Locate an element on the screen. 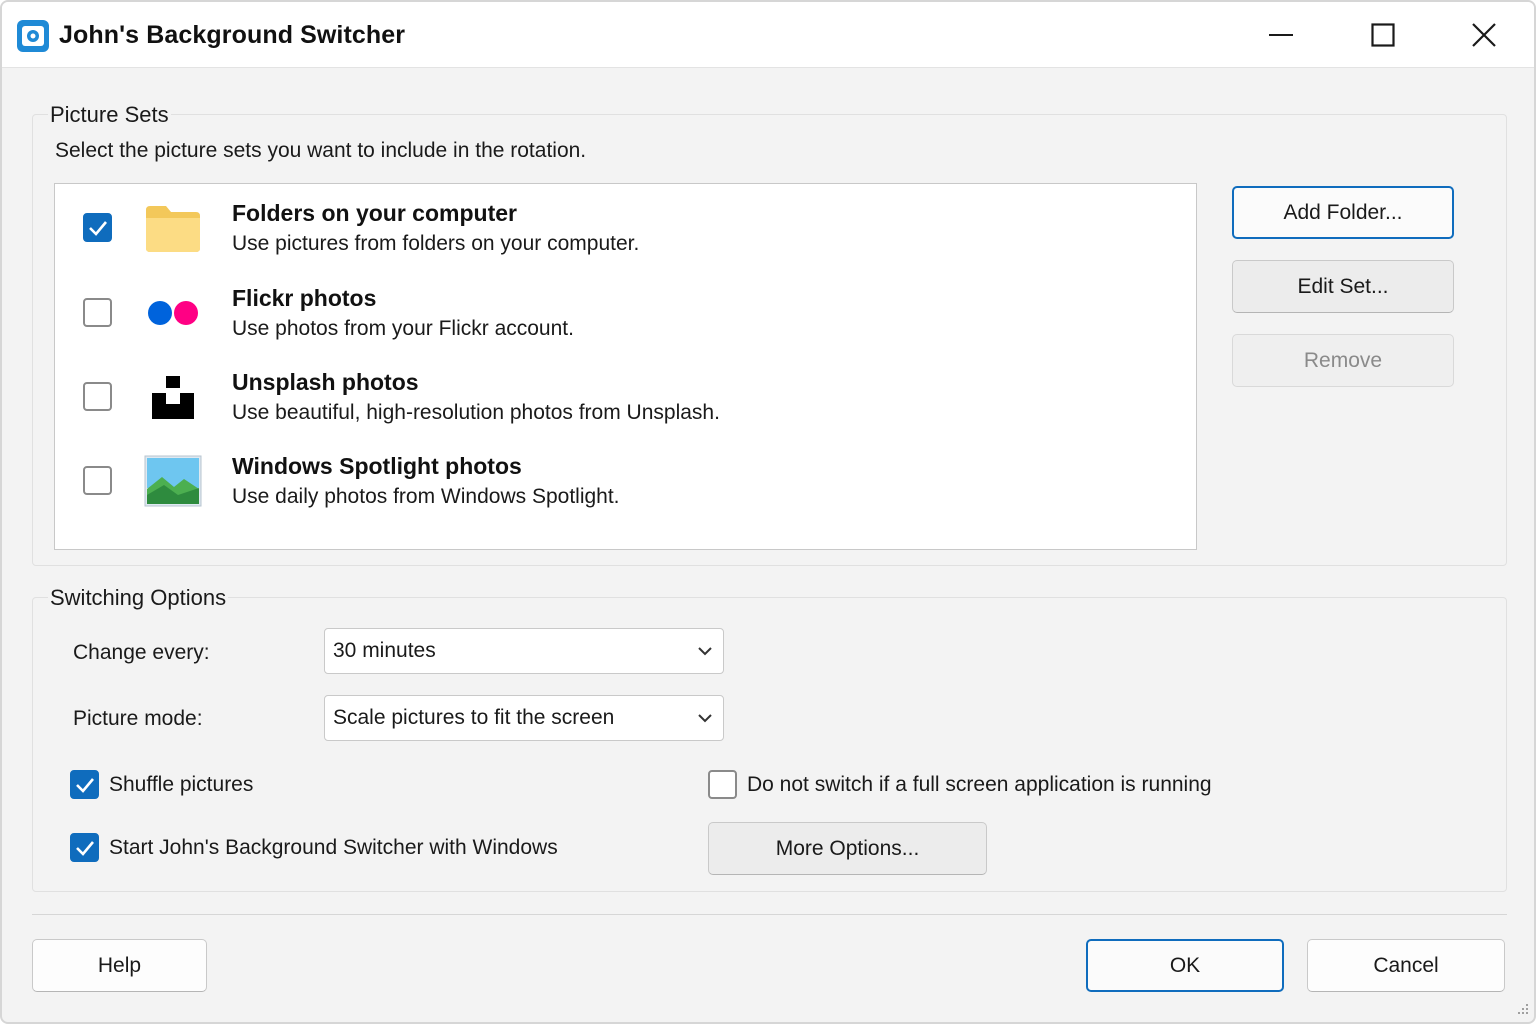  spotlight-checkbox is located at coordinates (97, 480).